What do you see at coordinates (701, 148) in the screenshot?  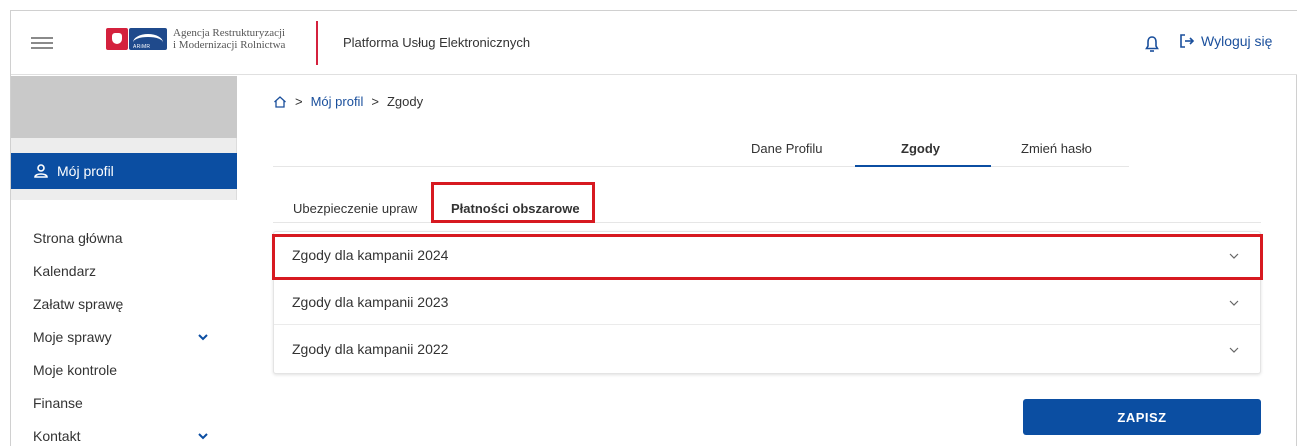 I see `profile-tabs: Dane Profilu Zgody Zmień hasło` at bounding box center [701, 148].